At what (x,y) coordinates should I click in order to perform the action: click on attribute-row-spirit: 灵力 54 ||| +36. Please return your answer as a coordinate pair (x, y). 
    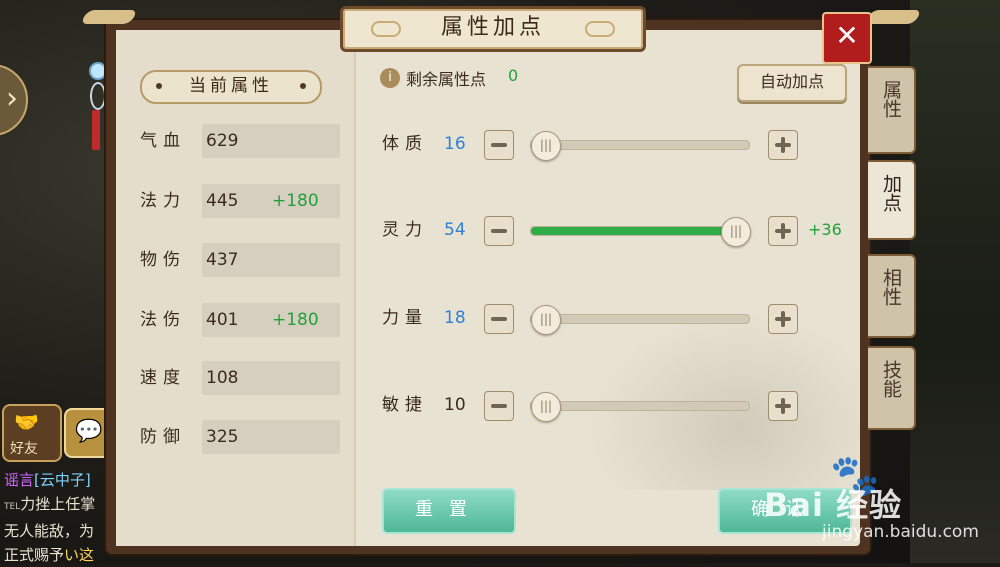
    Looking at the image, I should click on (617, 230).